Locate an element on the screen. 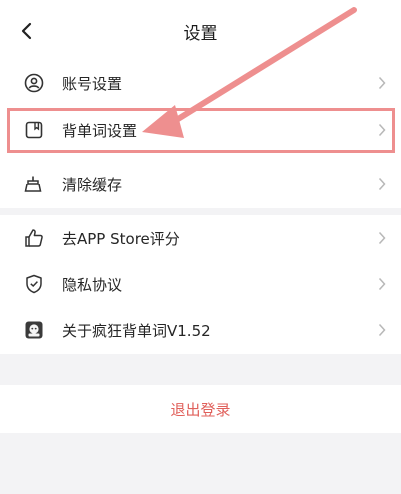 Image resolution: width=401 pixels, height=494 pixels. settings-item-word-settings: 背单词设置 is located at coordinates (200, 130).